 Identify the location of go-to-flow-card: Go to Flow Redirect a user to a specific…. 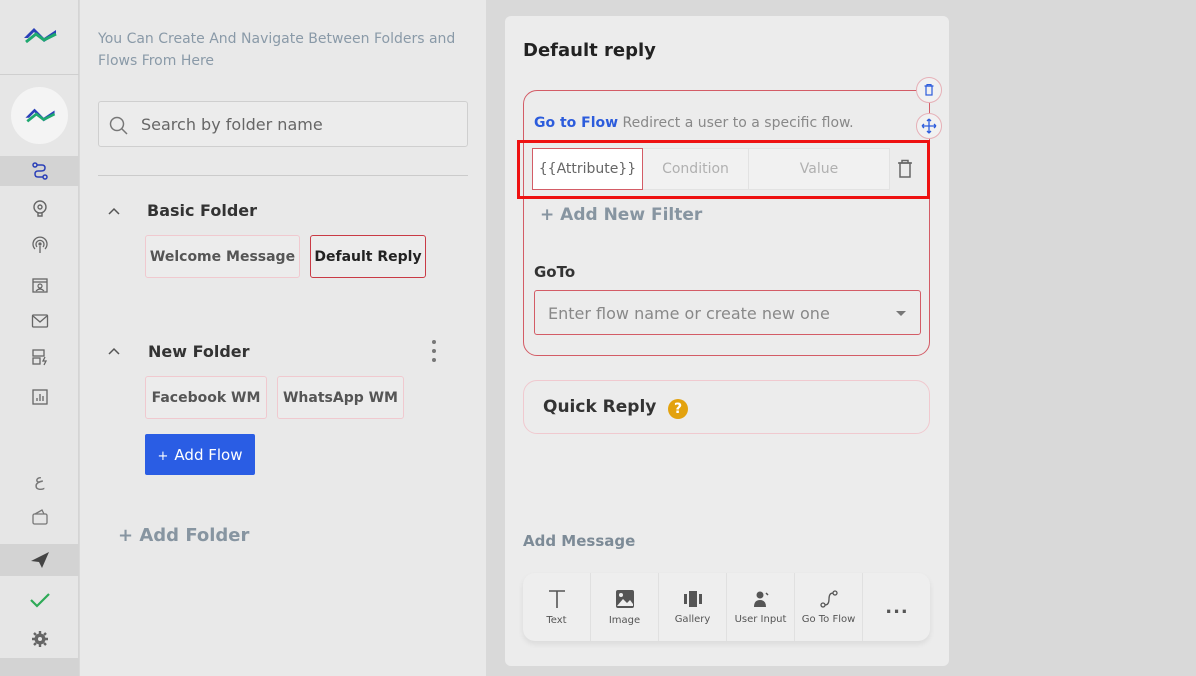
(726, 223).